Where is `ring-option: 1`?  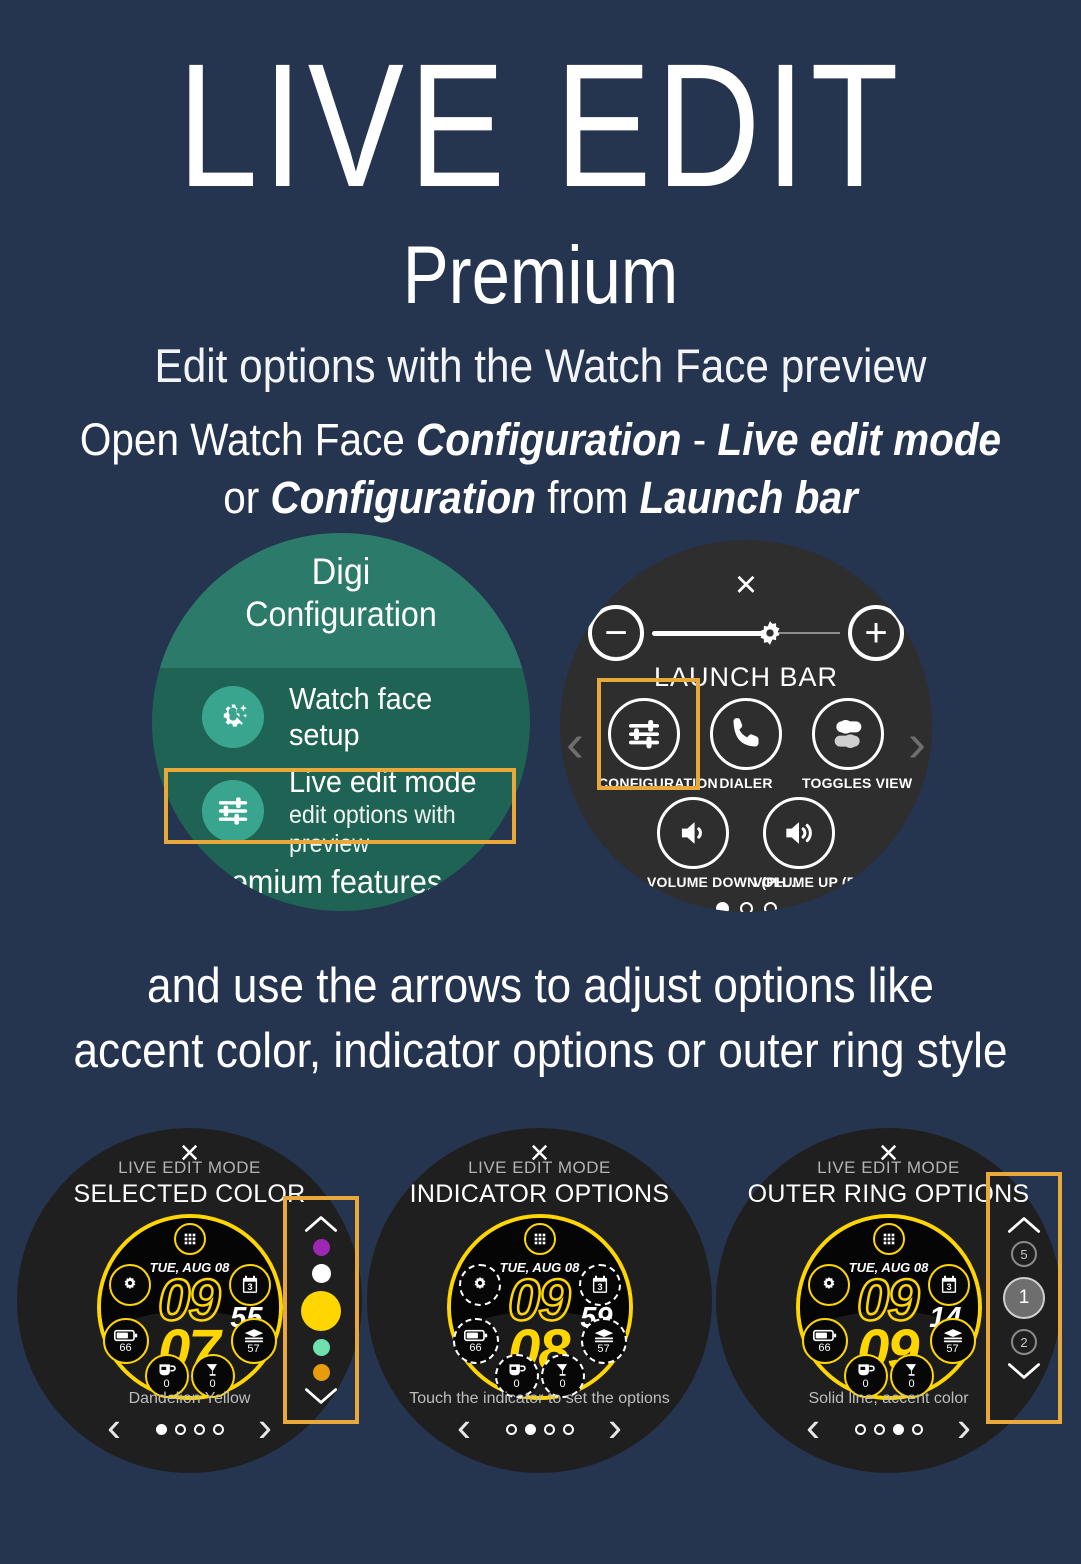 ring-option: 1 is located at coordinates (1024, 1298).